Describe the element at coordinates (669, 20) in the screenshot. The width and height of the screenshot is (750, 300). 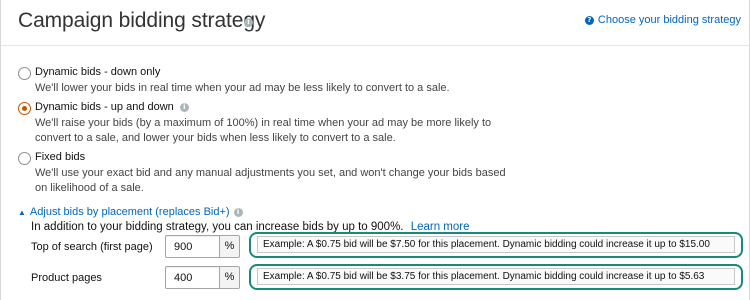
I see `help-link-label: Choose your bidding strategy` at that location.